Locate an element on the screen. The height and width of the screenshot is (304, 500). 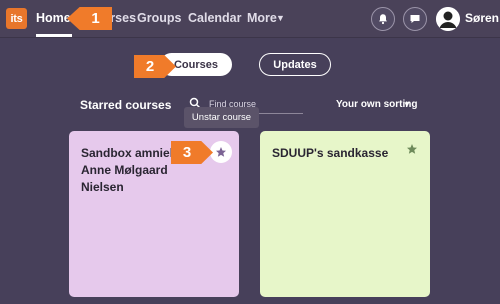
avatar is located at coordinates (448, 19).